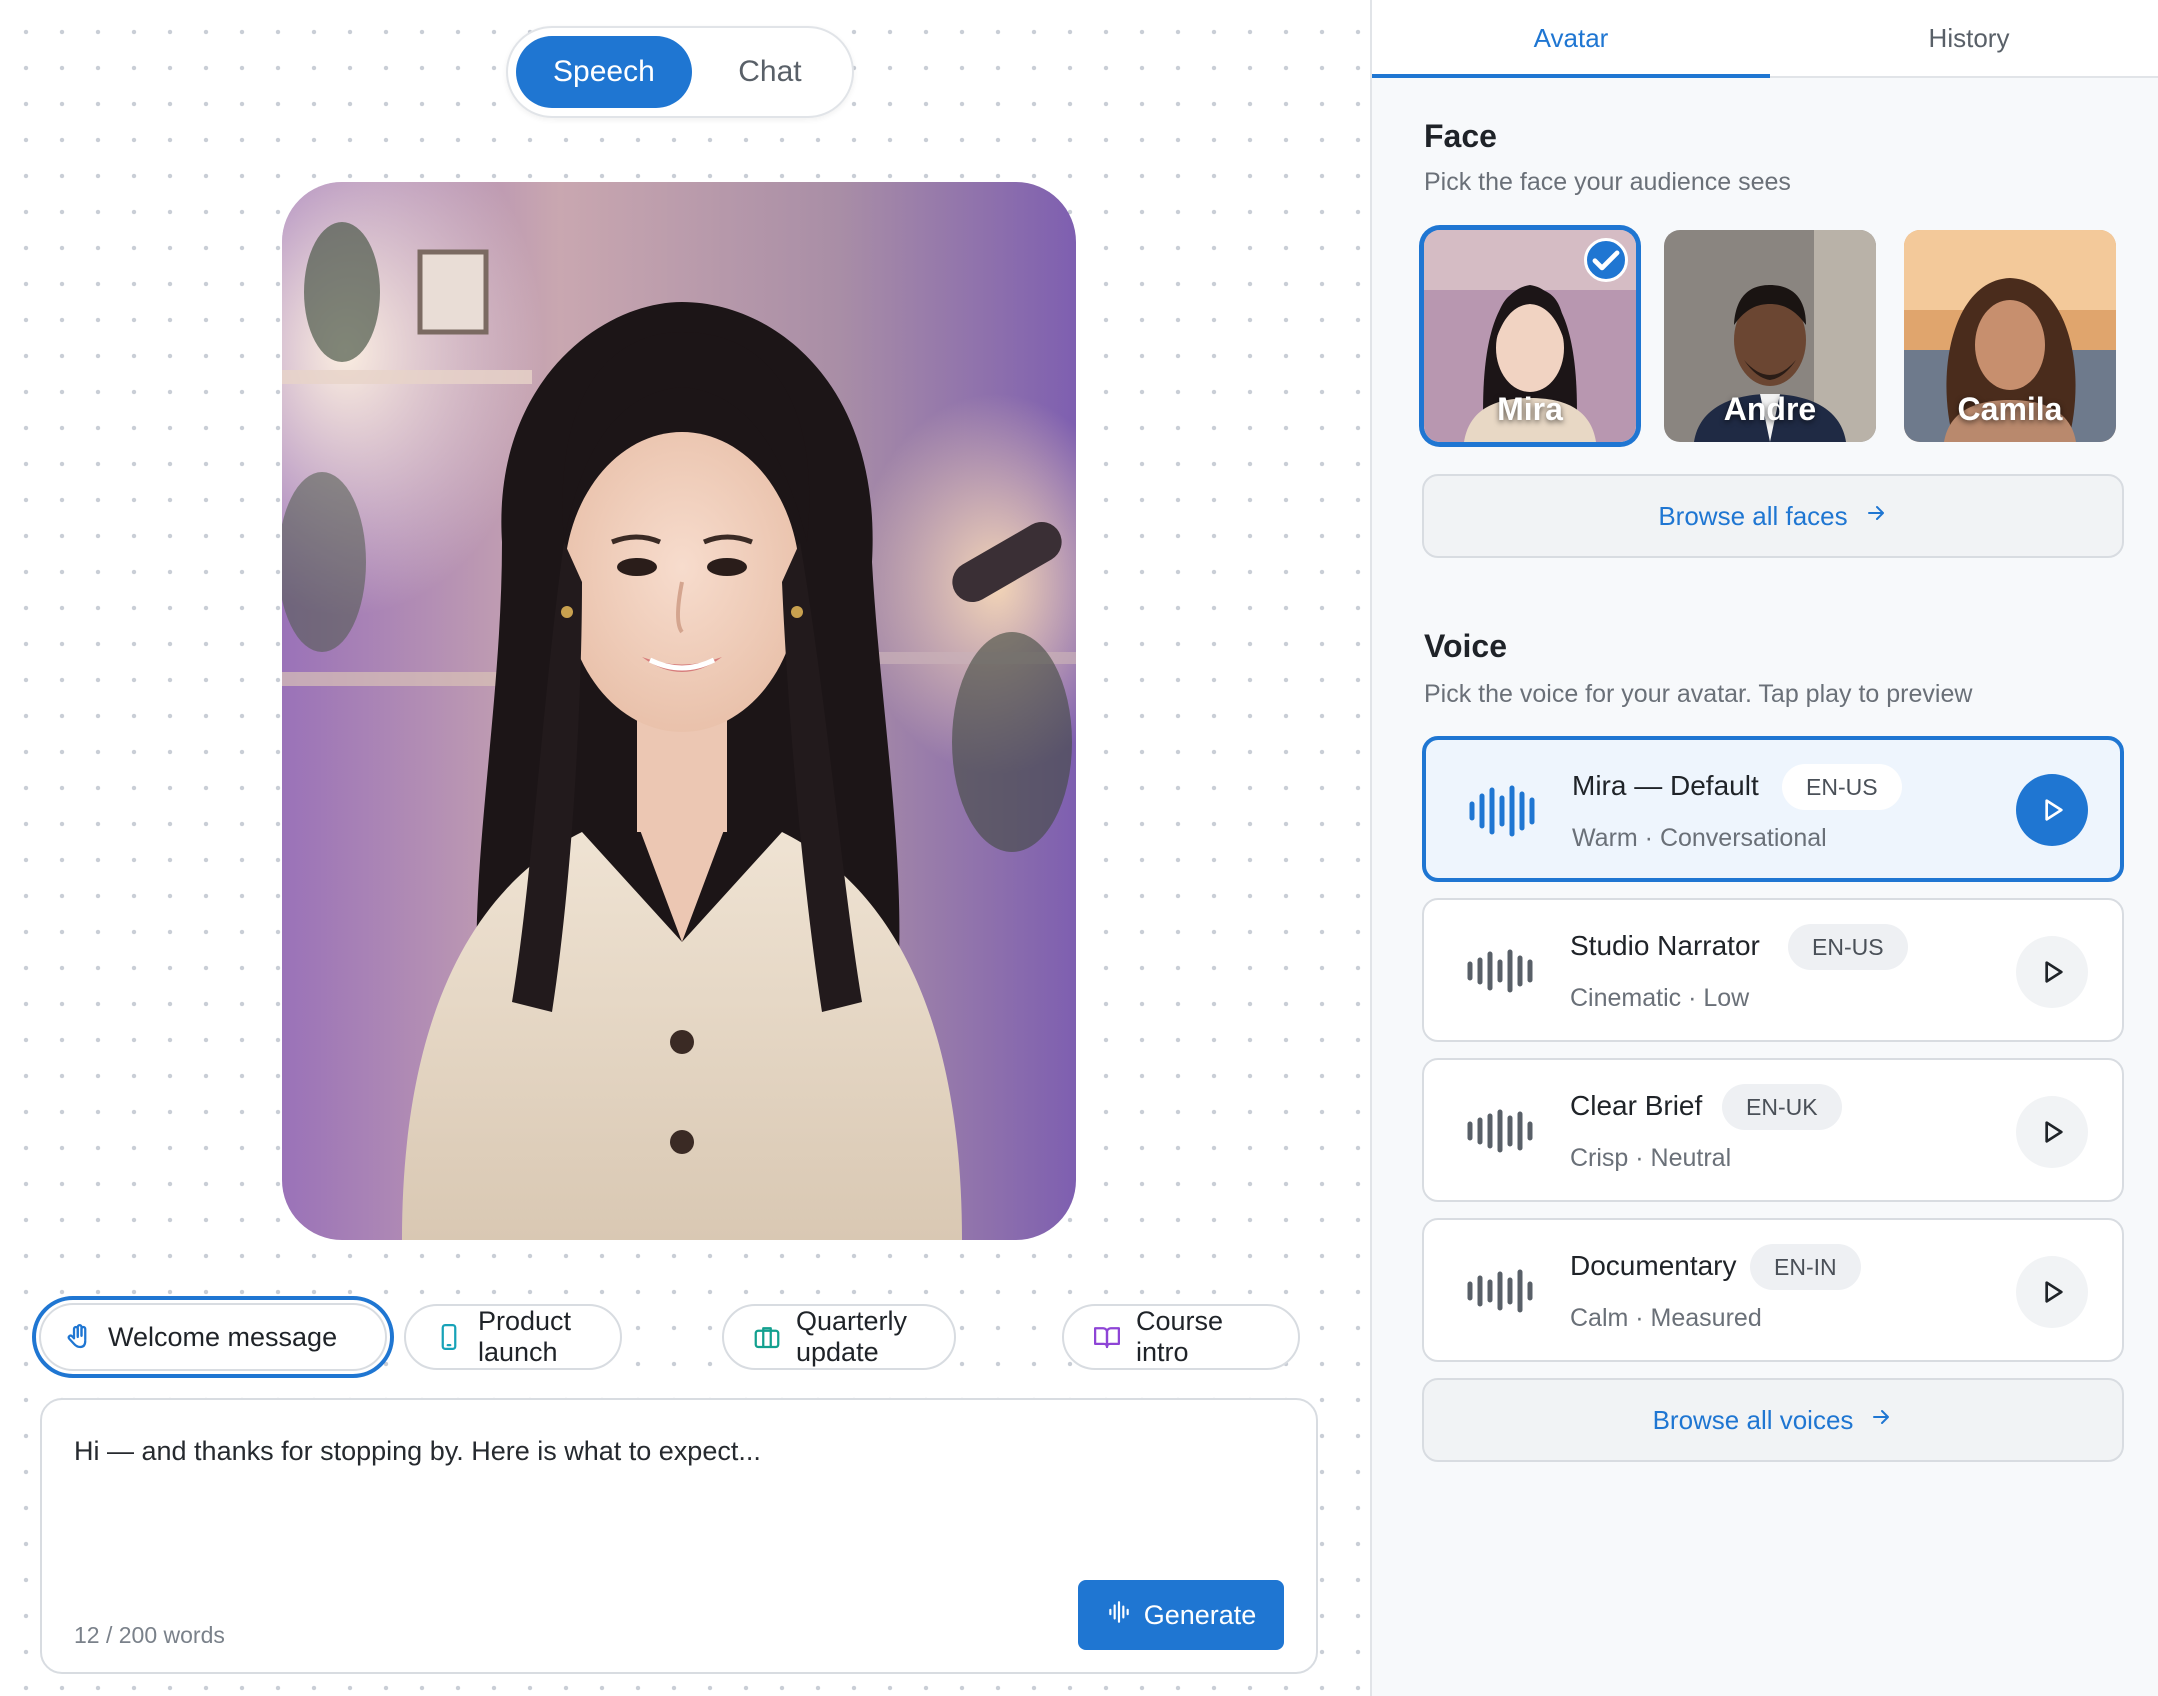  I want to click on tab-history: History, so click(1964, 38).